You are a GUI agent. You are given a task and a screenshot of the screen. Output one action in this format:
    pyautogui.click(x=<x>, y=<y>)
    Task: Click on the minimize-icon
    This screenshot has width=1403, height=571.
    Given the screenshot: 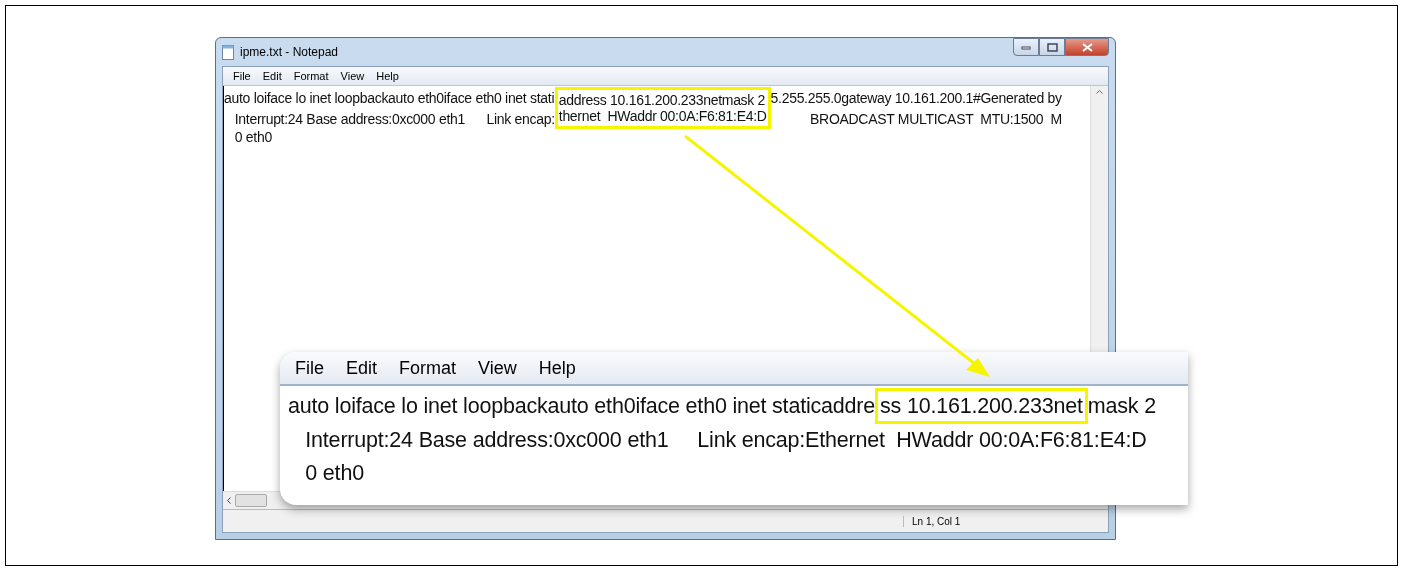 What is the action you would take?
    pyautogui.click(x=1026, y=47)
    